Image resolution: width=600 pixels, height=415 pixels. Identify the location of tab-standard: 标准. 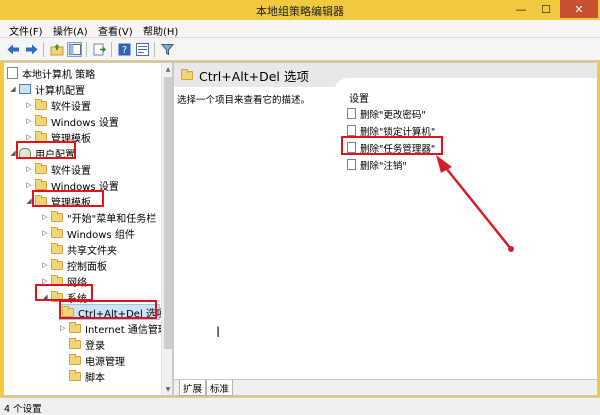
(220, 388).